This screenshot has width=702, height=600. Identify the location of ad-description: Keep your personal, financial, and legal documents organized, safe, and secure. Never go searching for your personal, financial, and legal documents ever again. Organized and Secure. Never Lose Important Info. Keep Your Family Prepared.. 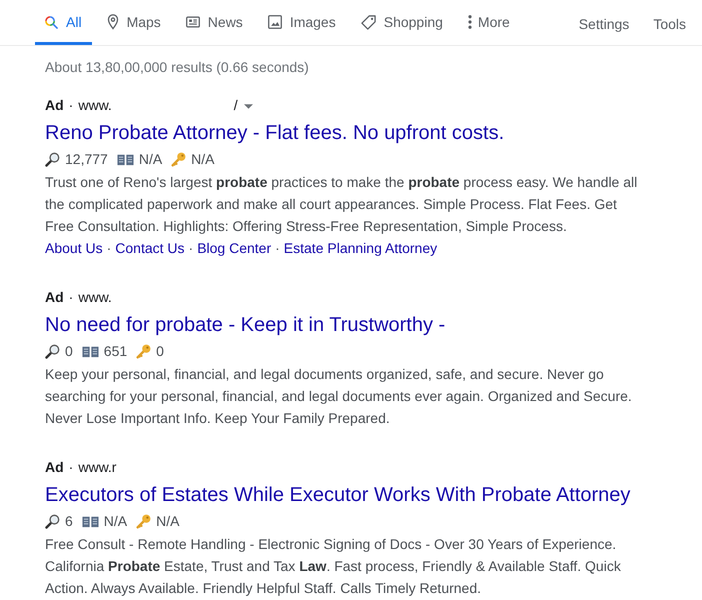
(339, 396).